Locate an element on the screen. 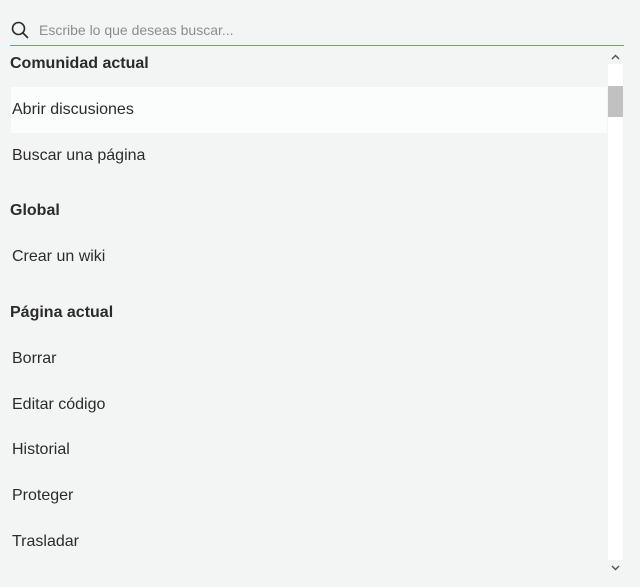 Image resolution: width=640 pixels, height=587 pixels. list-item-search-page: Buscar una página is located at coordinates (309, 156).